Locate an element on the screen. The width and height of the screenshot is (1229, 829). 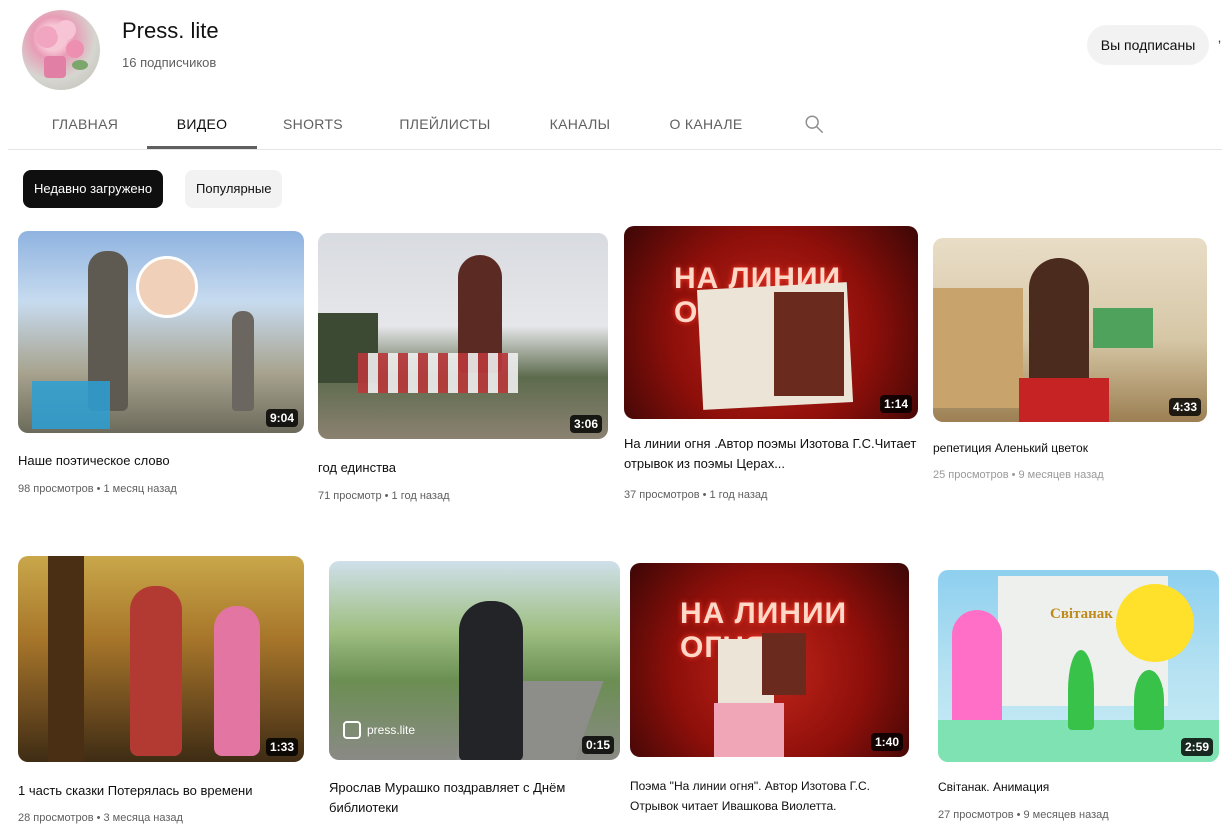
watermark-text: press.lite is located at coordinates (391, 730).